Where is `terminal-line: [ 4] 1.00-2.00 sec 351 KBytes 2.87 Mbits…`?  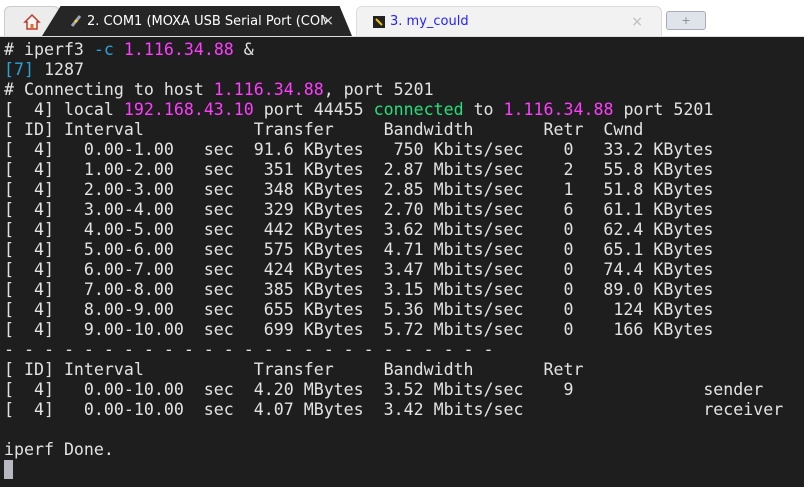
terminal-line: [ 4] 1.00-2.00 sec 351 KBytes 2.87 Mbits… is located at coordinates (393, 170).